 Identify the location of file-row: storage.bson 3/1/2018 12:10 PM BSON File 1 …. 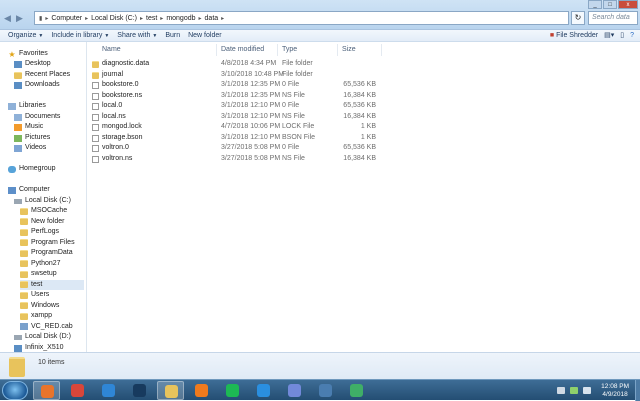
(238, 138).